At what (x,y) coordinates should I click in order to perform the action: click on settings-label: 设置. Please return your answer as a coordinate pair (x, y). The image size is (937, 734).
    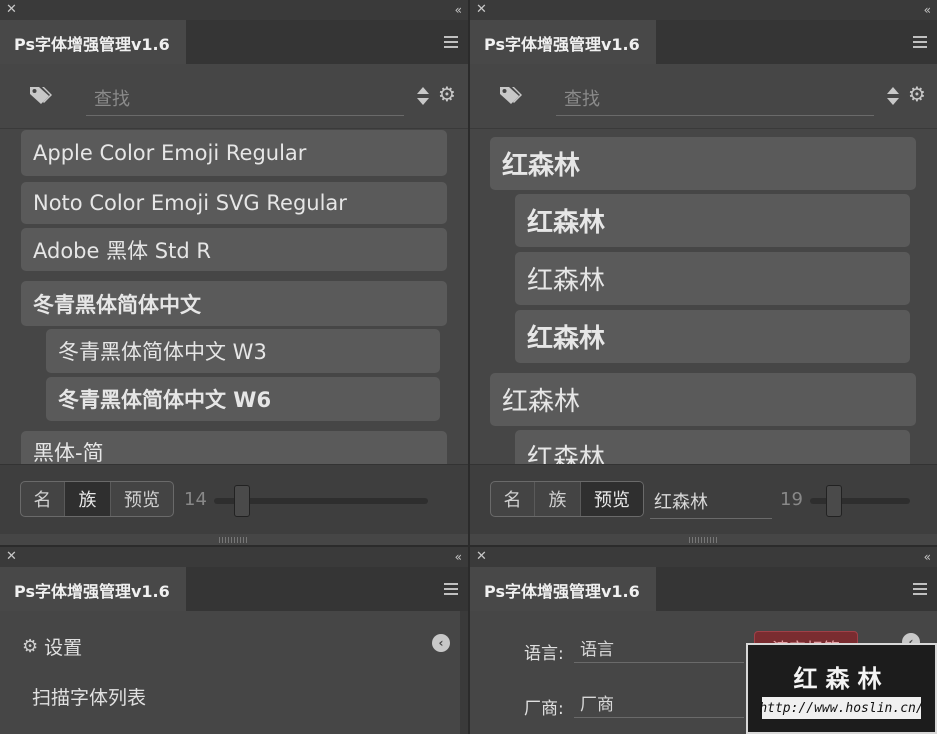
    Looking at the image, I should click on (63, 648).